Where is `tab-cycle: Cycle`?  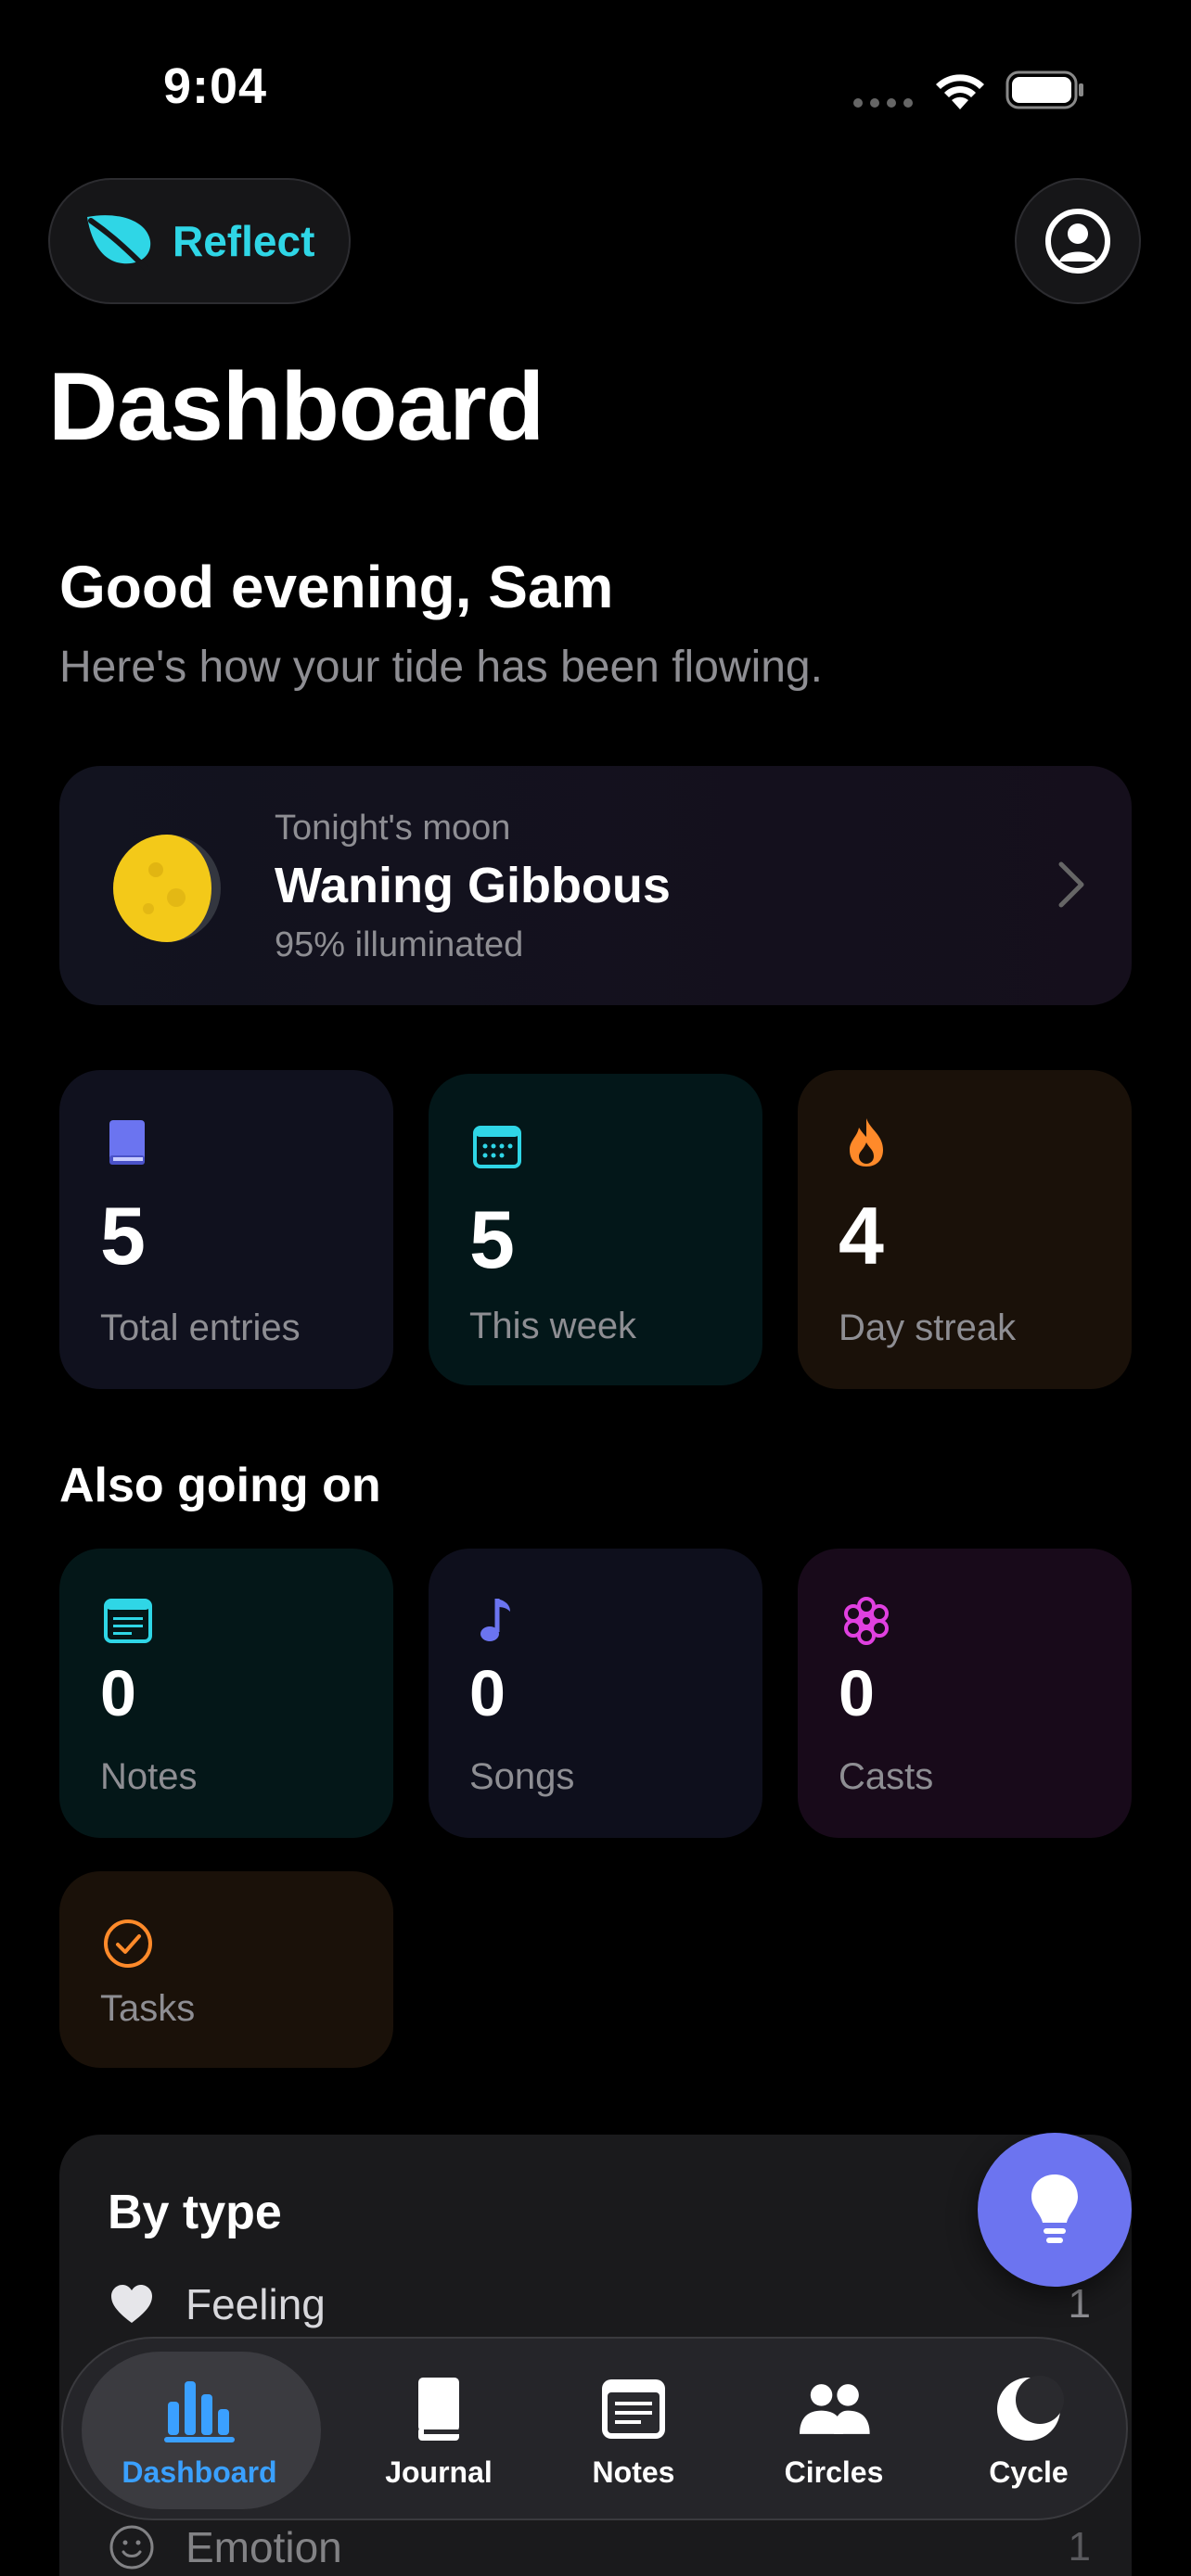 tab-cycle: Cycle is located at coordinates (1029, 2431).